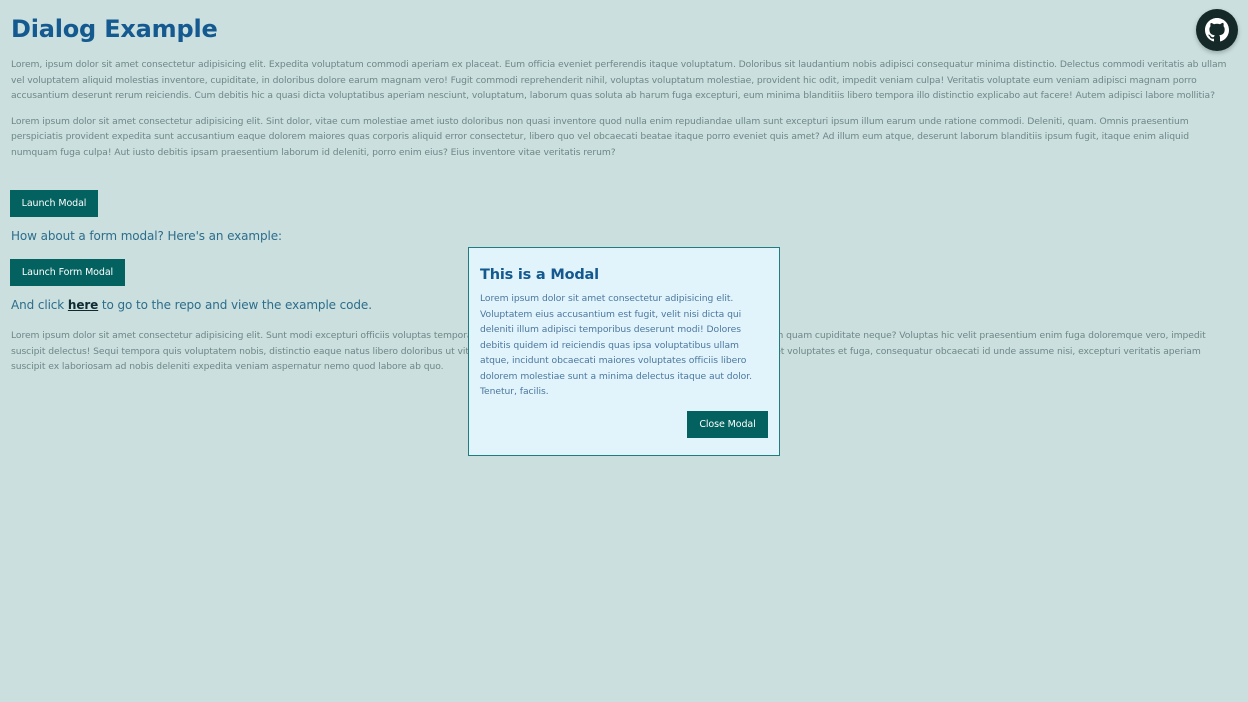  Describe the element at coordinates (114, 29) in the screenshot. I see `page-title: Dialog Example` at that location.